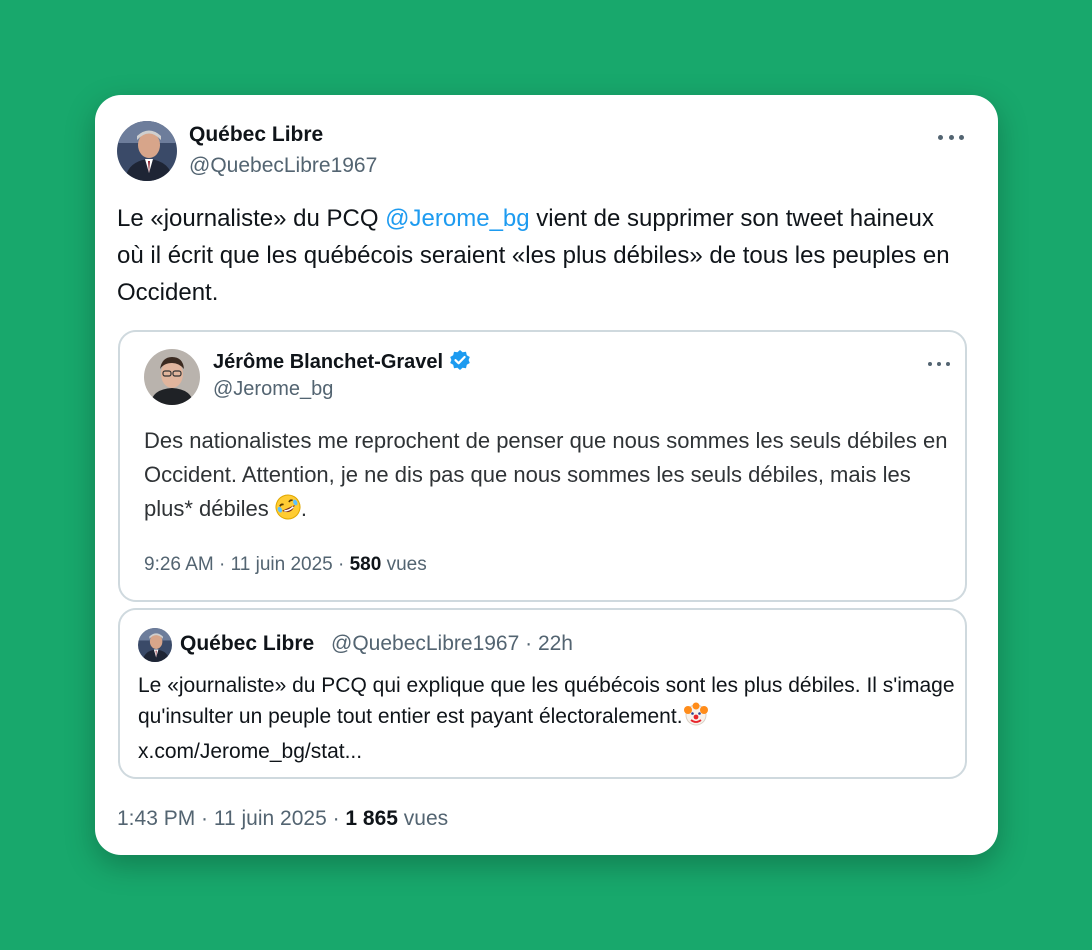 This screenshot has width=1092, height=950. I want to click on author-avatar, so click(147, 151).